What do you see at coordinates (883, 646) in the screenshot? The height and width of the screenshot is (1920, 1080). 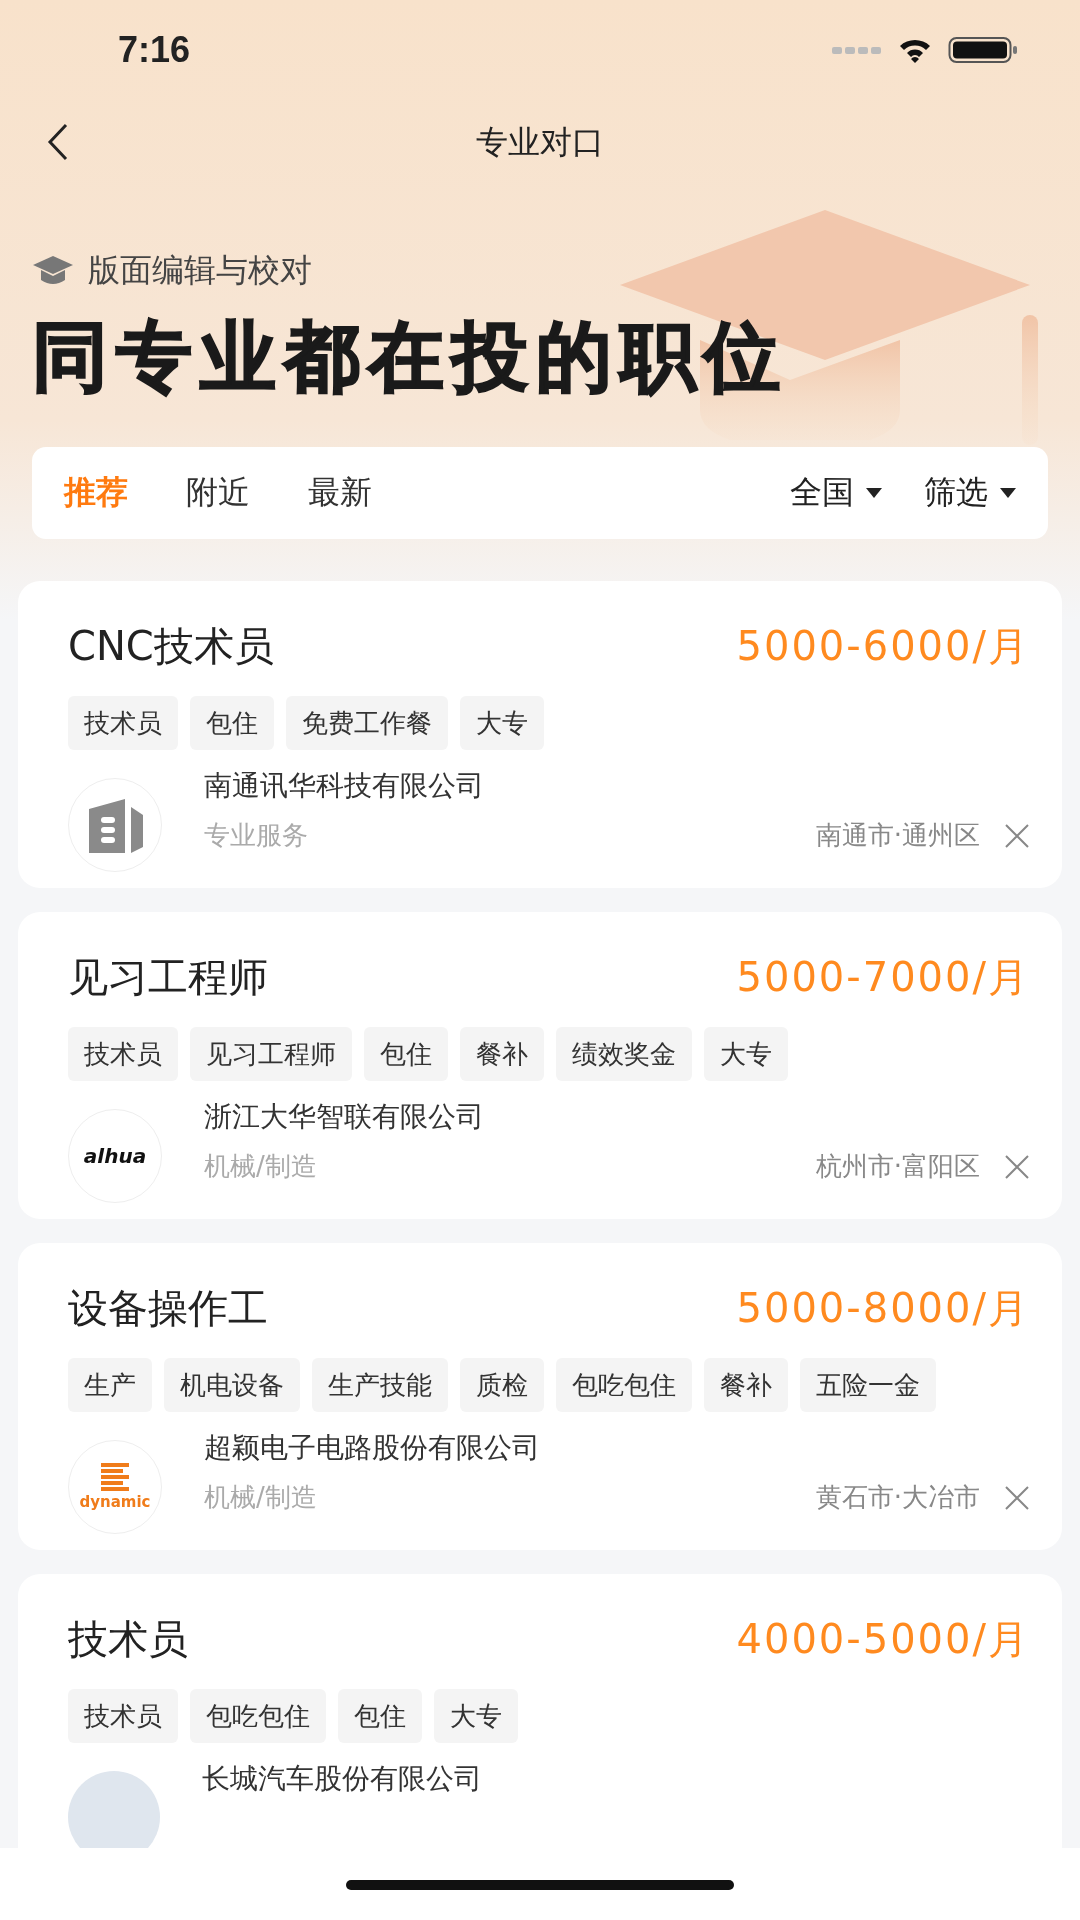 I see `salary: 5000-6000/月` at bounding box center [883, 646].